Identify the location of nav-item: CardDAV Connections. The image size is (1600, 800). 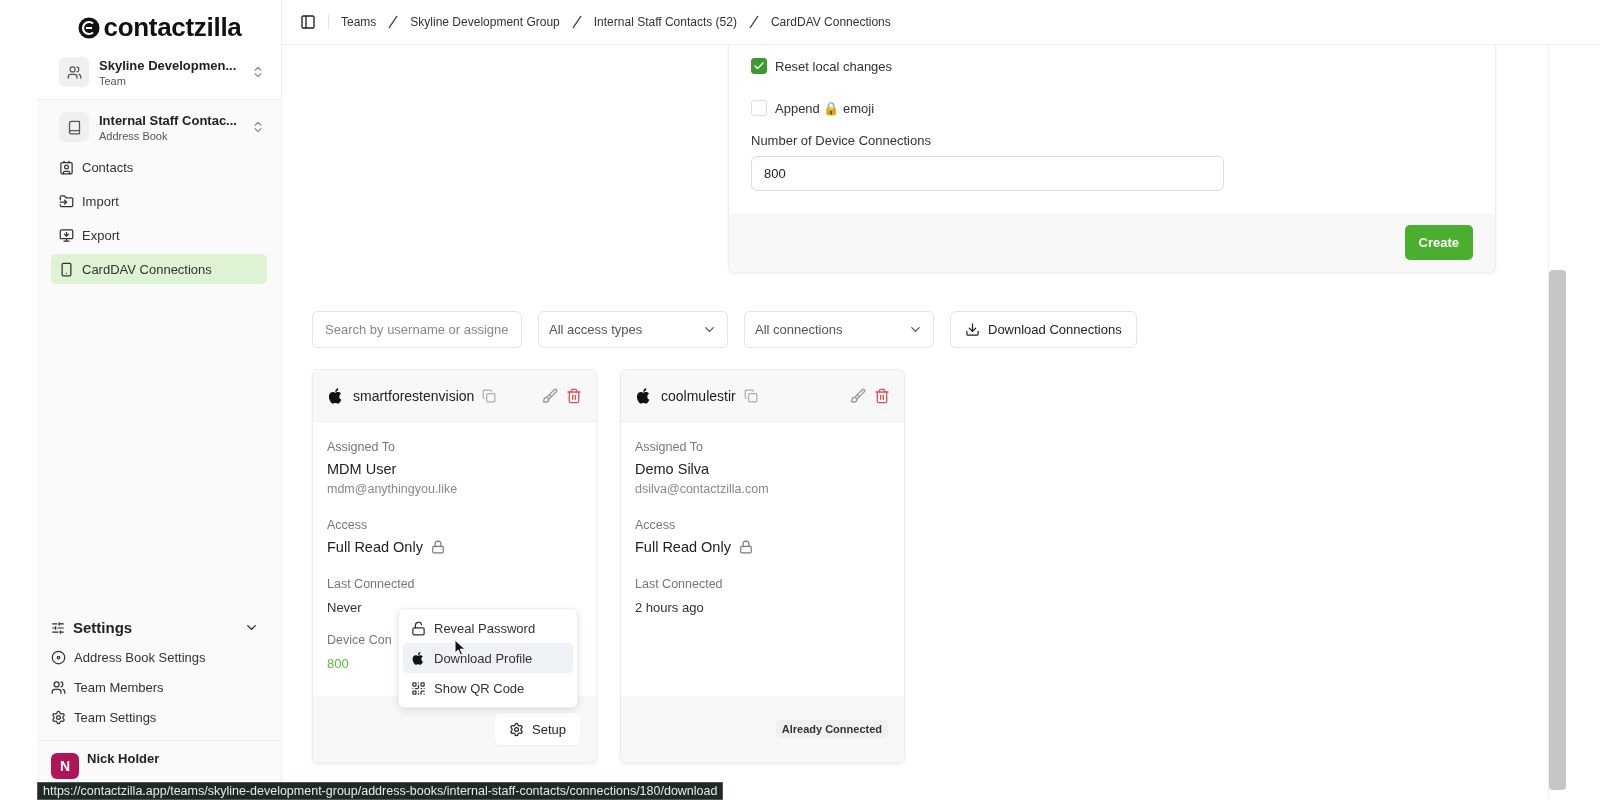
(159, 269).